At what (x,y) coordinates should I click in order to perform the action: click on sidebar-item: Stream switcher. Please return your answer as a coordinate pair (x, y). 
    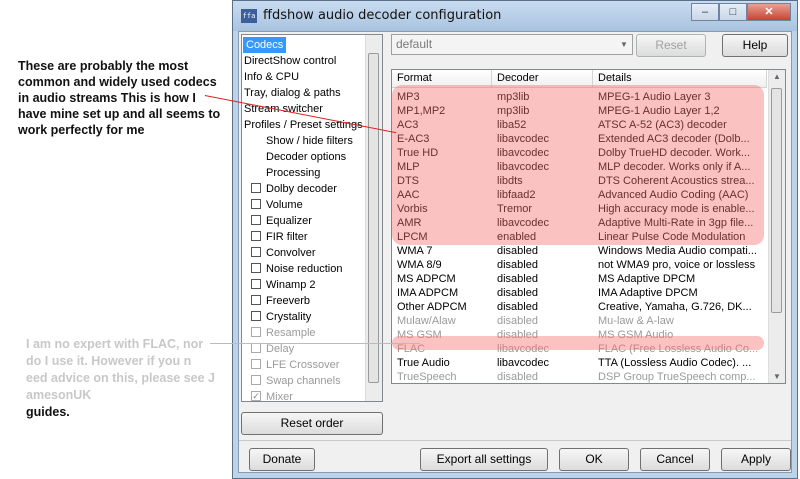
    Looking at the image, I should click on (283, 109).